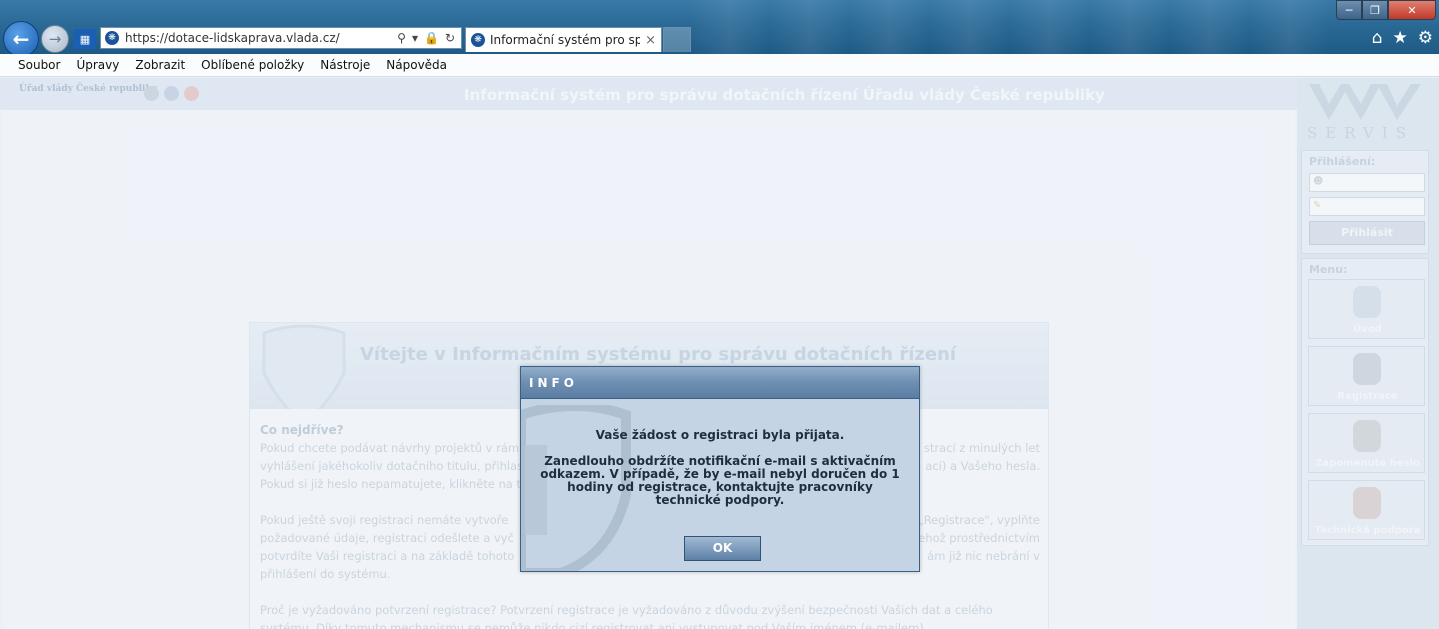 This screenshot has width=1439, height=629. Describe the element at coordinates (261, 38) in the screenshot. I see `address-url: https://dotace-lidskaprava.vlada.cz/` at that location.